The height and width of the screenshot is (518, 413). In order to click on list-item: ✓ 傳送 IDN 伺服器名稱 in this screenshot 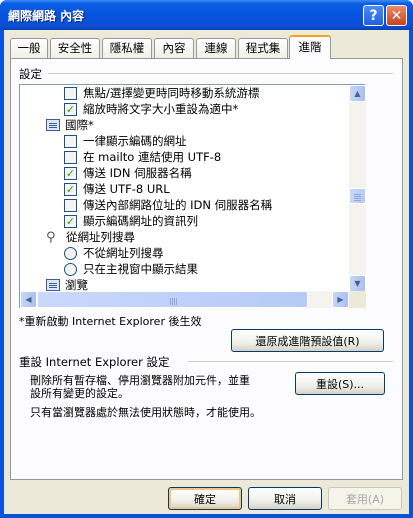, I will do `click(128, 173)`.